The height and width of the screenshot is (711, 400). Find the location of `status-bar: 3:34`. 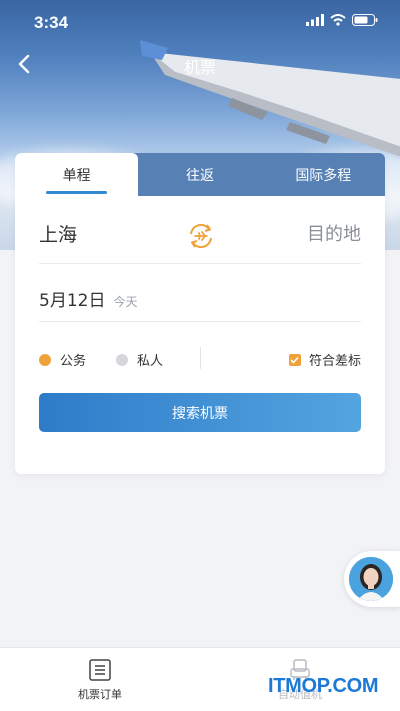

status-bar: 3:34 is located at coordinates (200, 22).